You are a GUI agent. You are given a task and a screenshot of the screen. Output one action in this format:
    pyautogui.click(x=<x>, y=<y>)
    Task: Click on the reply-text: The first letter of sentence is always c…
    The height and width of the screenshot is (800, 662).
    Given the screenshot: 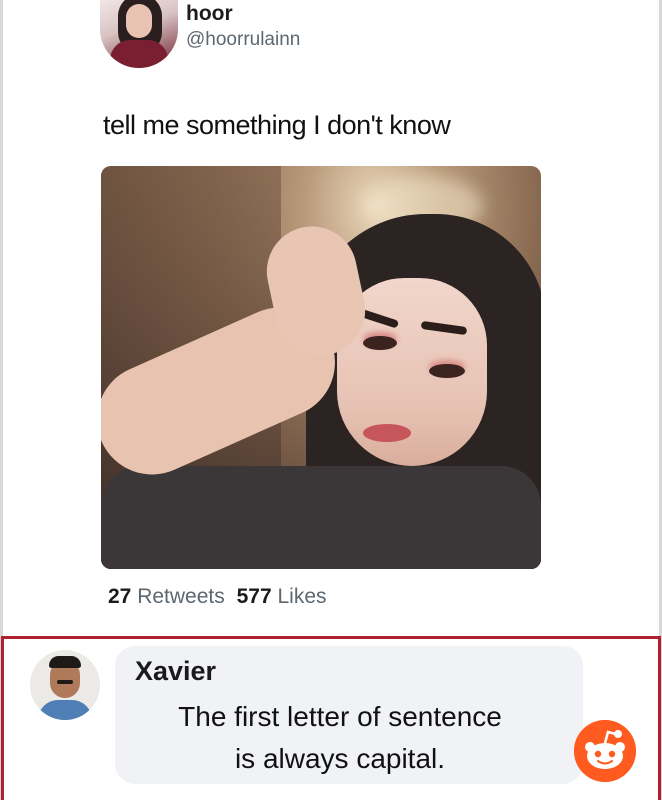 What is the action you would take?
    pyautogui.click(x=340, y=738)
    